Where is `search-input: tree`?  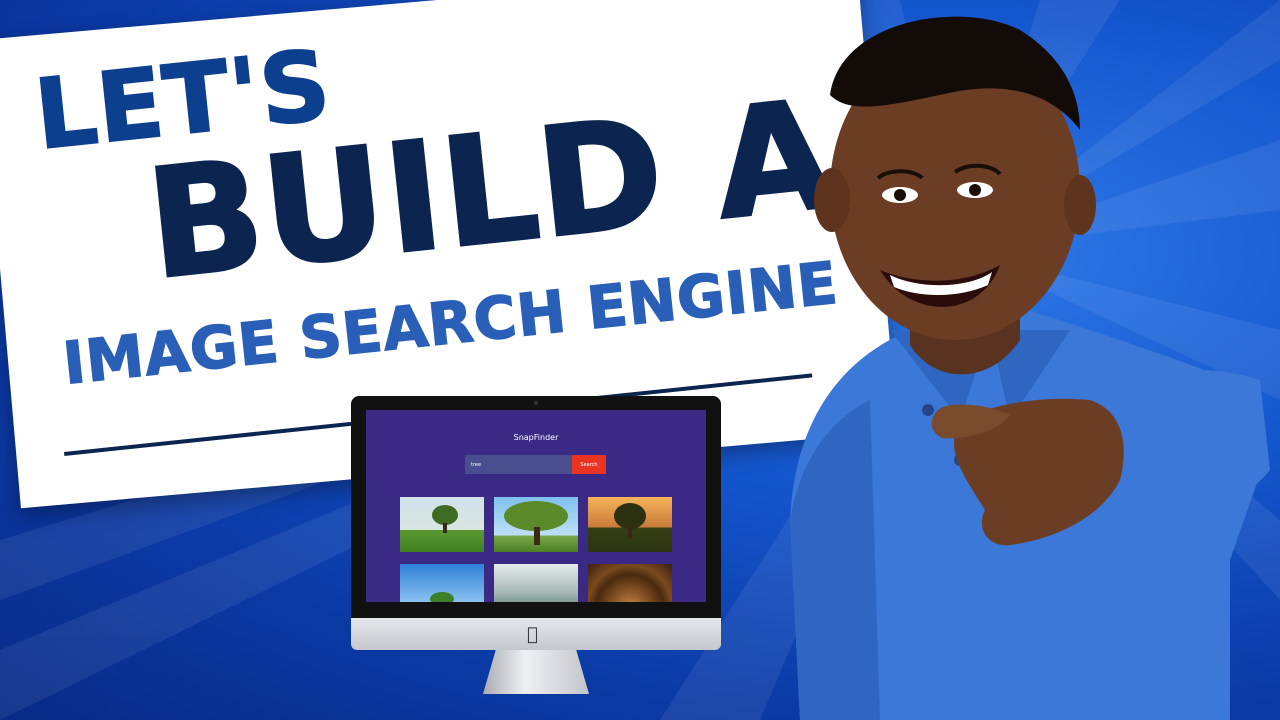 search-input: tree is located at coordinates (518, 464).